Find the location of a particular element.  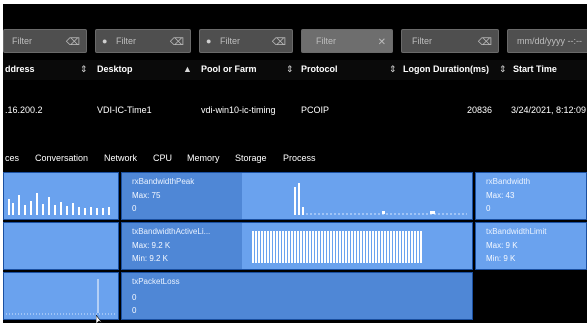

top-bar is located at coordinates (295, 13).